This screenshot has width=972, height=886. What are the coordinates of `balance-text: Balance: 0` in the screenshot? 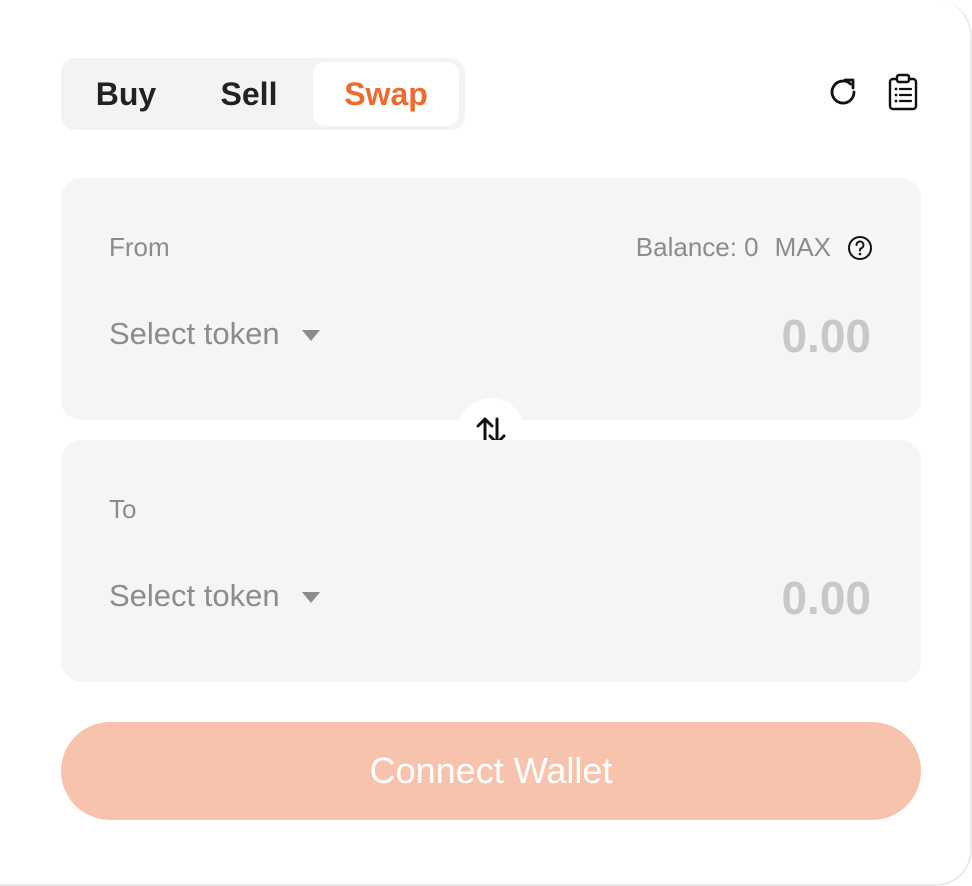 It's located at (697, 247).